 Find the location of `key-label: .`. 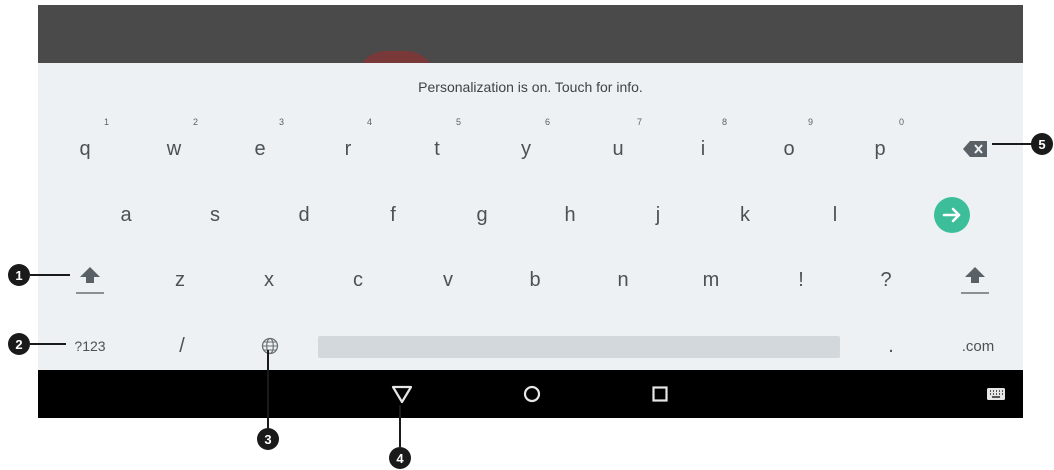

key-label: . is located at coordinates (891, 345).